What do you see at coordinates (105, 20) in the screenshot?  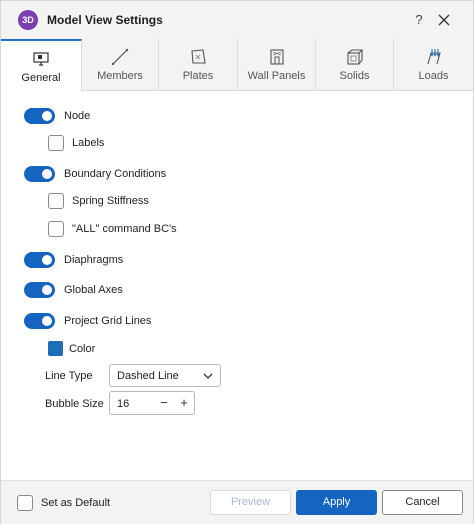 I see `dialog-title: Model View Settings` at bounding box center [105, 20].